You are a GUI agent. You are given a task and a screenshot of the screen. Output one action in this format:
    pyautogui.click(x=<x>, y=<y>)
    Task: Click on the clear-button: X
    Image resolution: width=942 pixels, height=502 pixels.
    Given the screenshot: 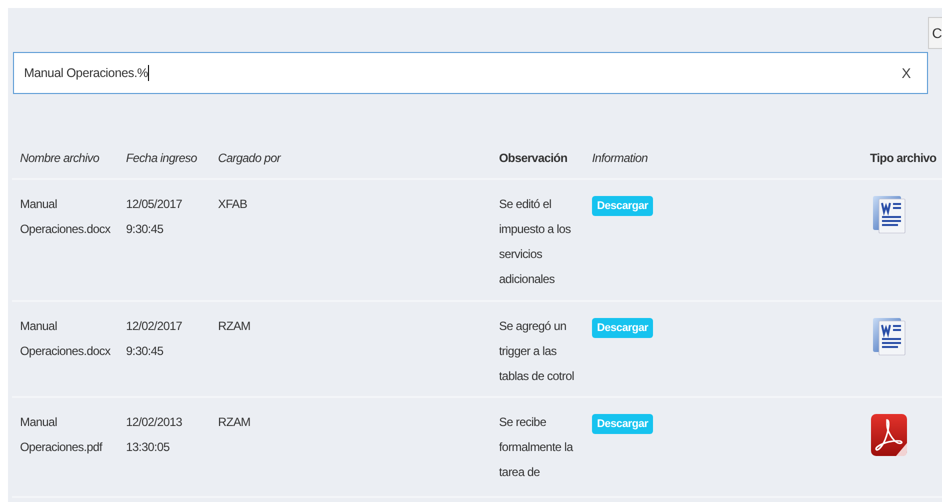 What is the action you would take?
    pyautogui.click(x=906, y=73)
    